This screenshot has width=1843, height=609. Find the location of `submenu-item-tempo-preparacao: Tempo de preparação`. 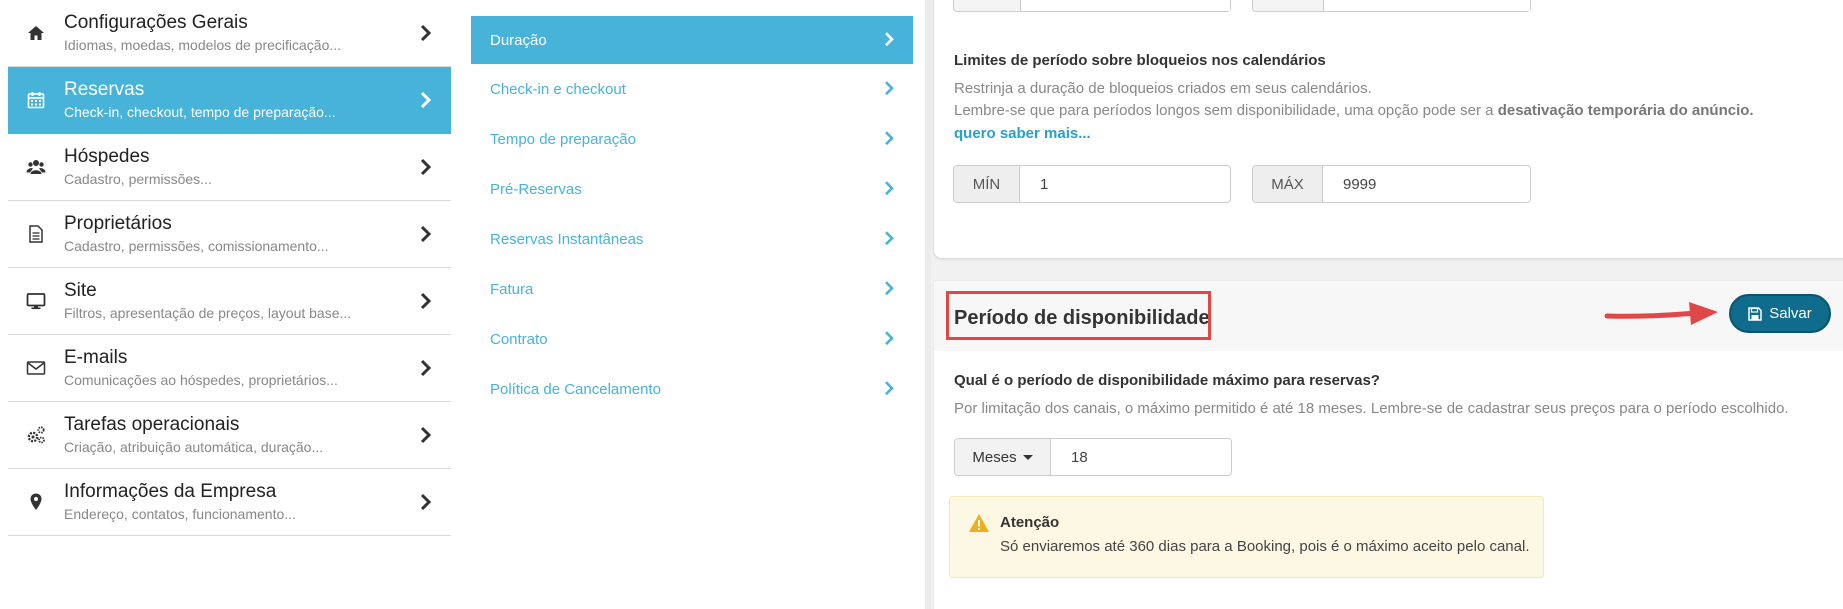

submenu-item-tempo-preparacao: Tempo de preparação is located at coordinates (692, 139).